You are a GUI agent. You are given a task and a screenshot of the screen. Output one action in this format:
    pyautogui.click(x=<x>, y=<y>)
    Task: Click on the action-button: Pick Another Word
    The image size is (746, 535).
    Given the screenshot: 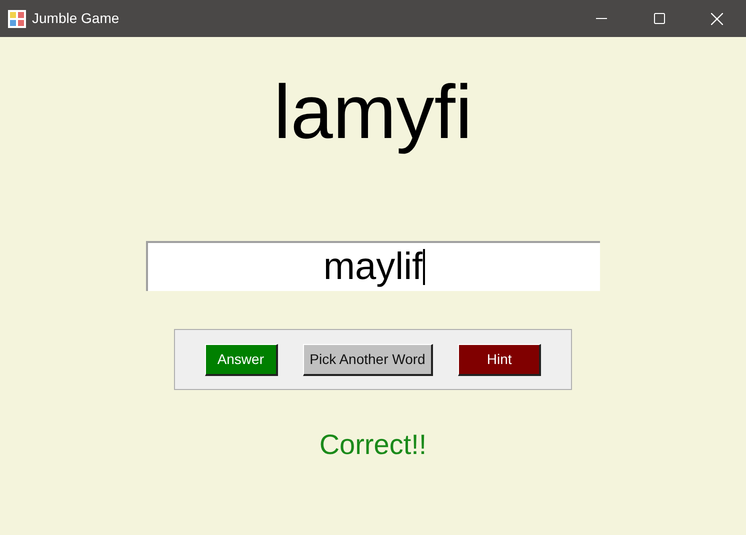 What is the action you would take?
    pyautogui.click(x=368, y=360)
    